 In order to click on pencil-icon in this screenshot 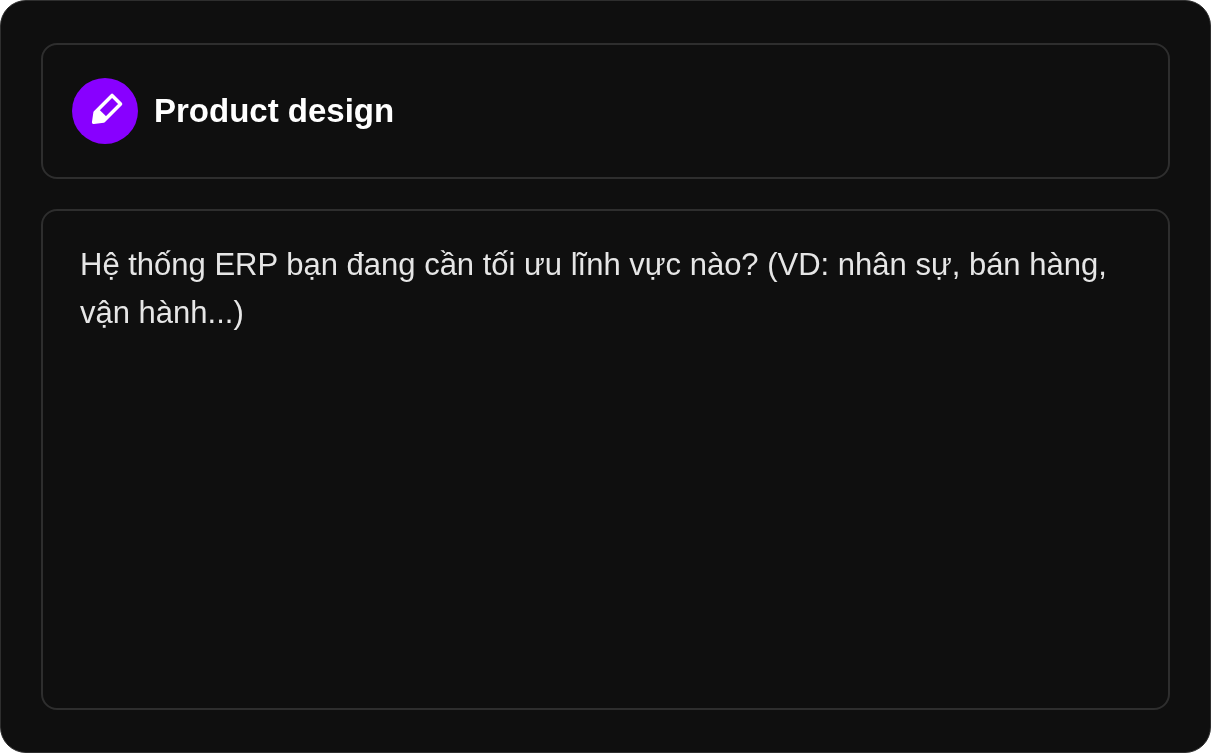, I will do `click(105, 111)`.